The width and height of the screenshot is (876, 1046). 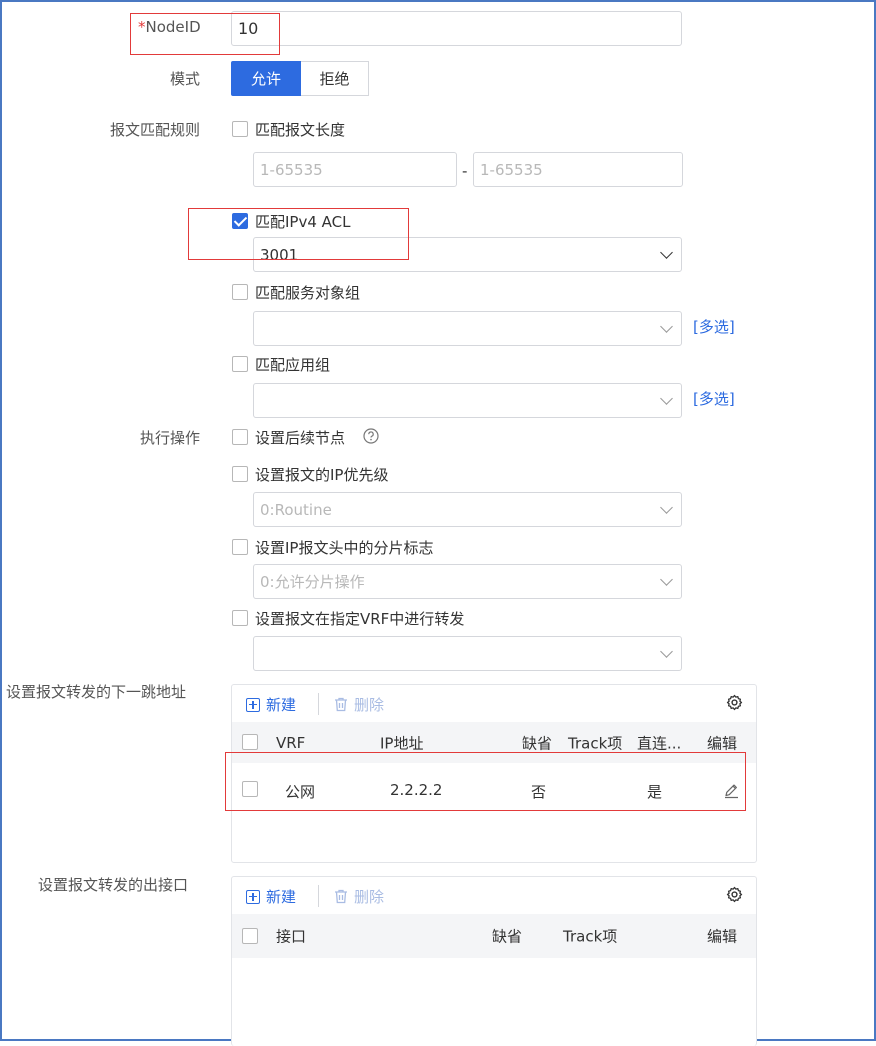 I want to click on mode-segmented-control: 允许 拒绝, so click(x=300, y=78).